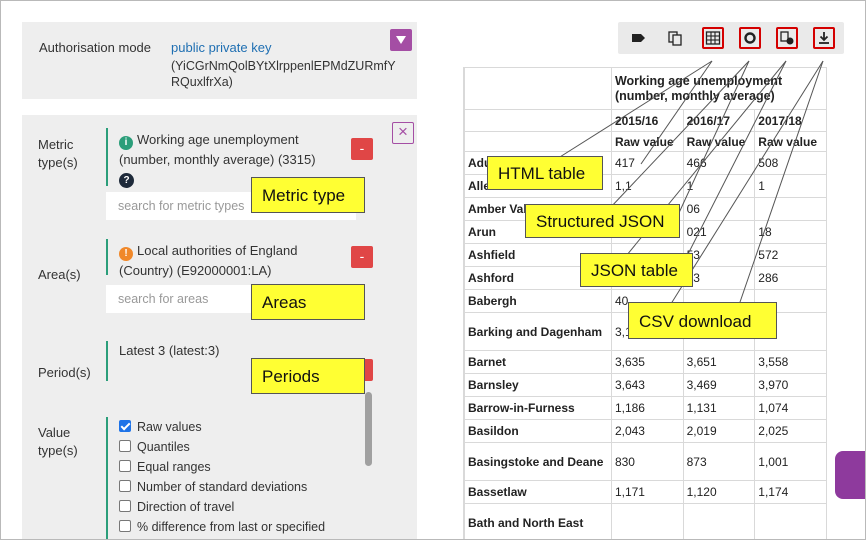 The width and height of the screenshot is (866, 540). What do you see at coordinates (719, 232) in the screenshot?
I see `value-cell: 021` at bounding box center [719, 232].